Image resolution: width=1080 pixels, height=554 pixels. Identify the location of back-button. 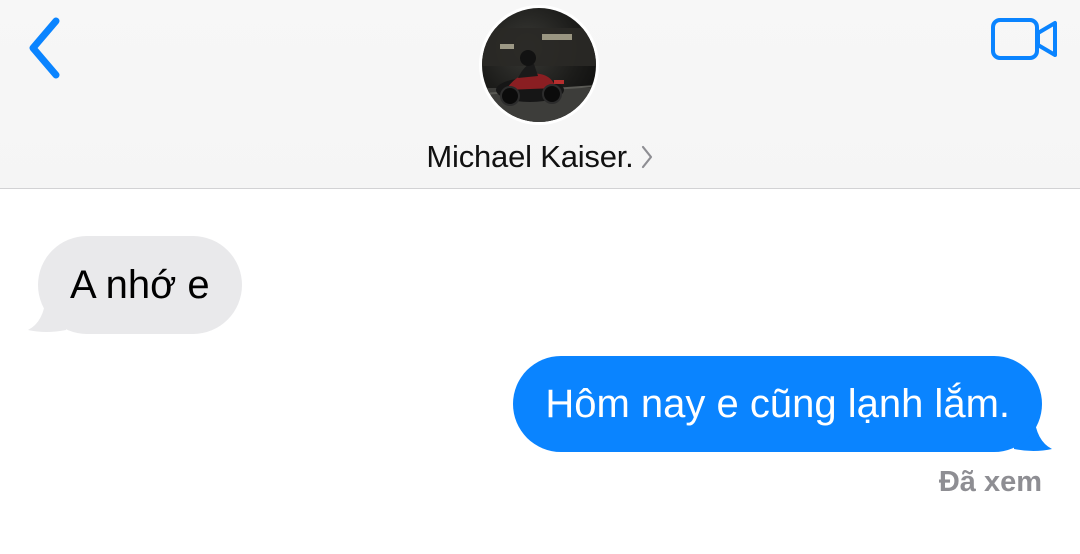
(44, 48).